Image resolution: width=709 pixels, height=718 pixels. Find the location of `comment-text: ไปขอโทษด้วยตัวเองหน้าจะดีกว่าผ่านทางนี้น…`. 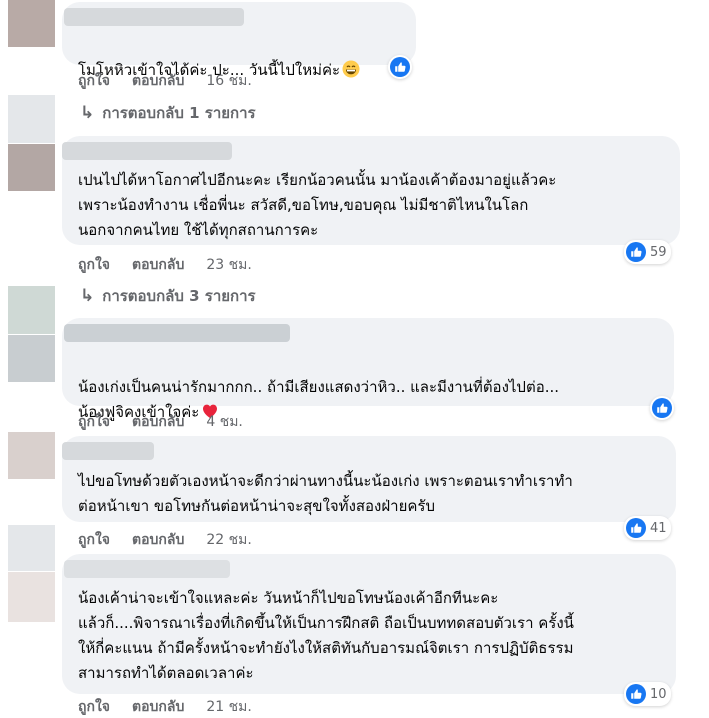

comment-text: ไปขอโทษด้วยตัวเองหน้าจะดีกว่าผ่านทางนี้น… is located at coordinates (325, 493).